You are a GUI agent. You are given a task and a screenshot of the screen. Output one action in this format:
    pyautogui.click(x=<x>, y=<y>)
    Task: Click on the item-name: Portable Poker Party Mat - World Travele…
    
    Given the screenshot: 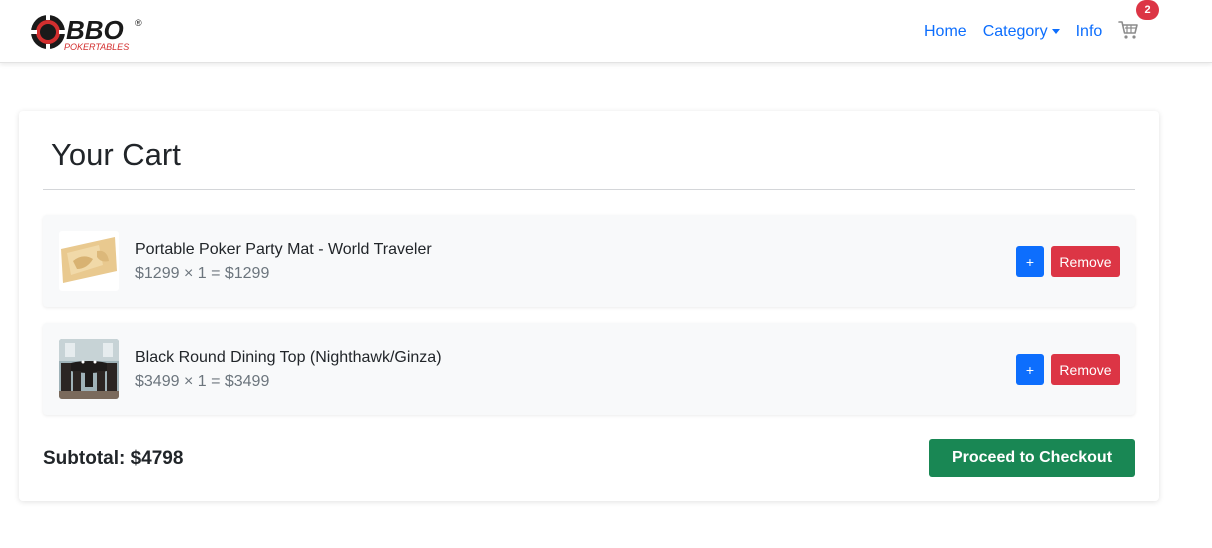 What is the action you would take?
    pyautogui.click(x=283, y=249)
    